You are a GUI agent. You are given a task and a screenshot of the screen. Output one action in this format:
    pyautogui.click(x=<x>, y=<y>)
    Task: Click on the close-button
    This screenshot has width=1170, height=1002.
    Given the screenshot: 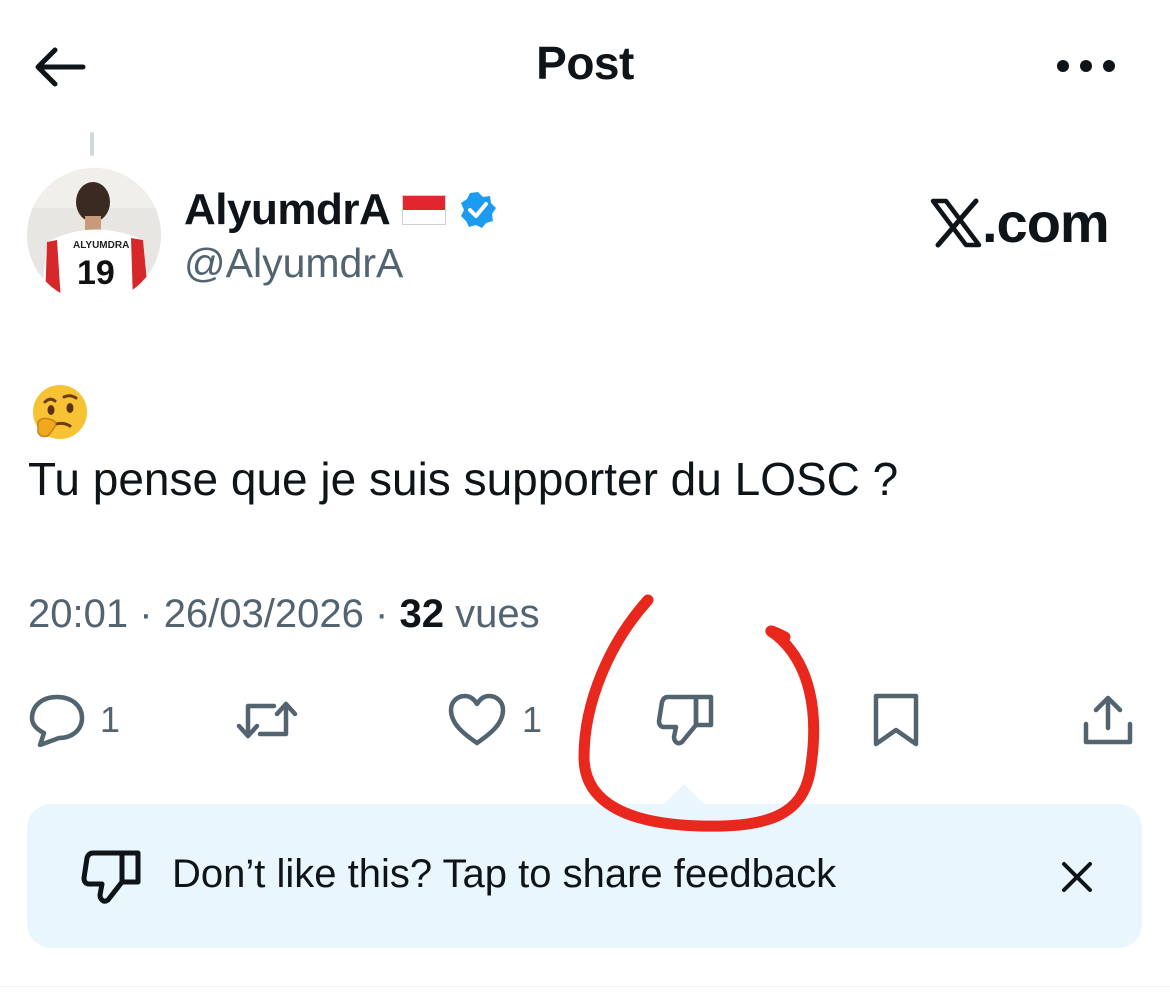 What is the action you would take?
    pyautogui.click(x=1077, y=877)
    